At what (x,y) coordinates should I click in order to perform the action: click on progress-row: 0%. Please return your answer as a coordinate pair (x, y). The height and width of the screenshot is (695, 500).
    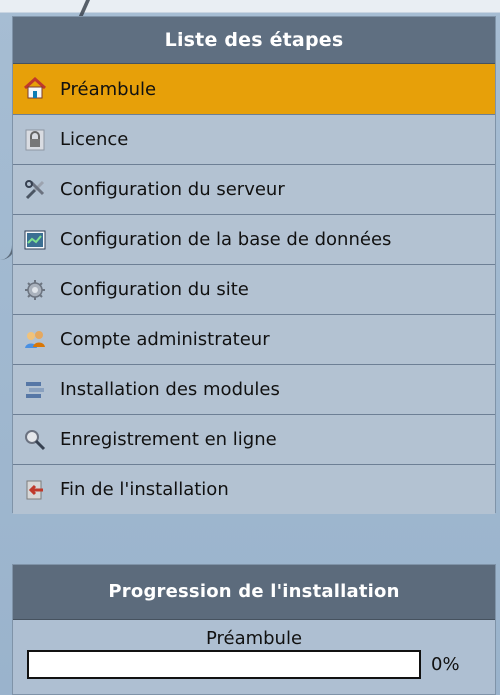
    Looking at the image, I should click on (254, 667).